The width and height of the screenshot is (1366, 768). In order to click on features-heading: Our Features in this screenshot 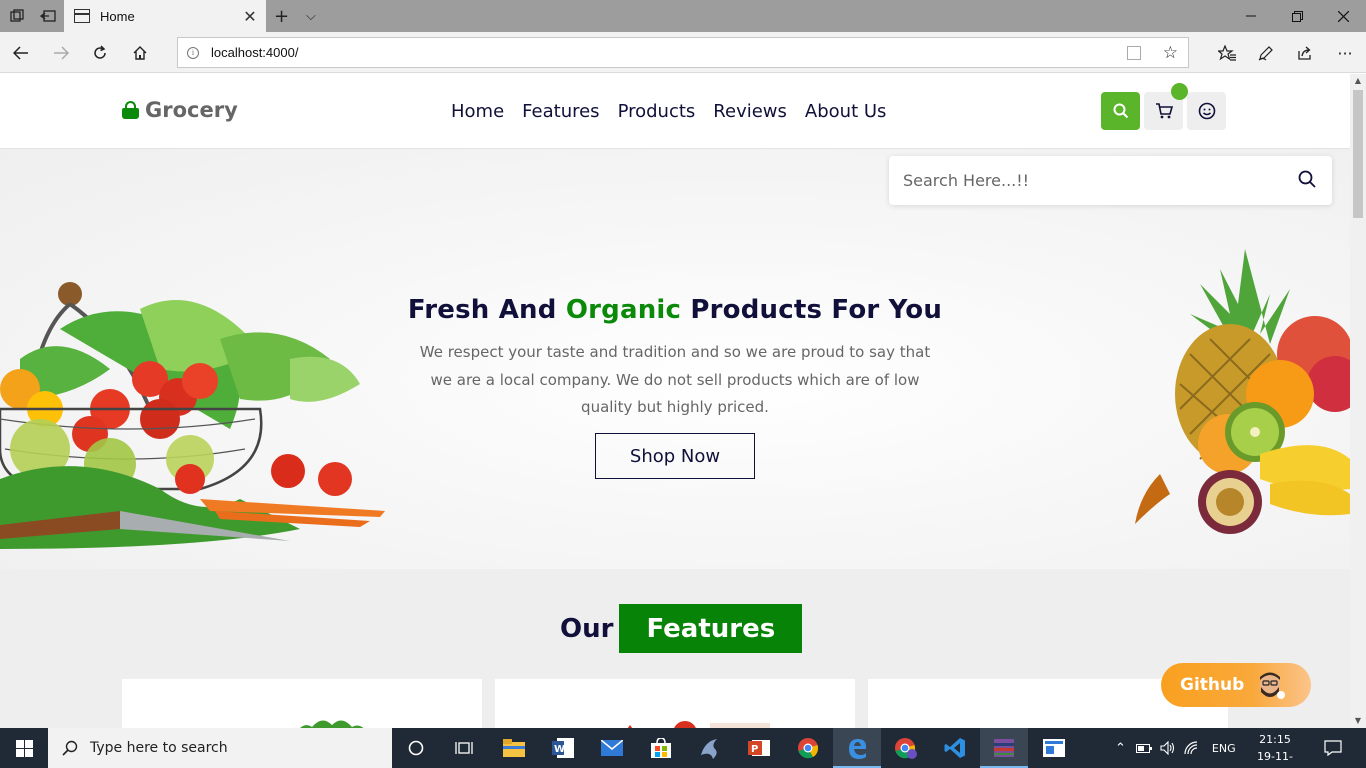, I will do `click(681, 628)`.